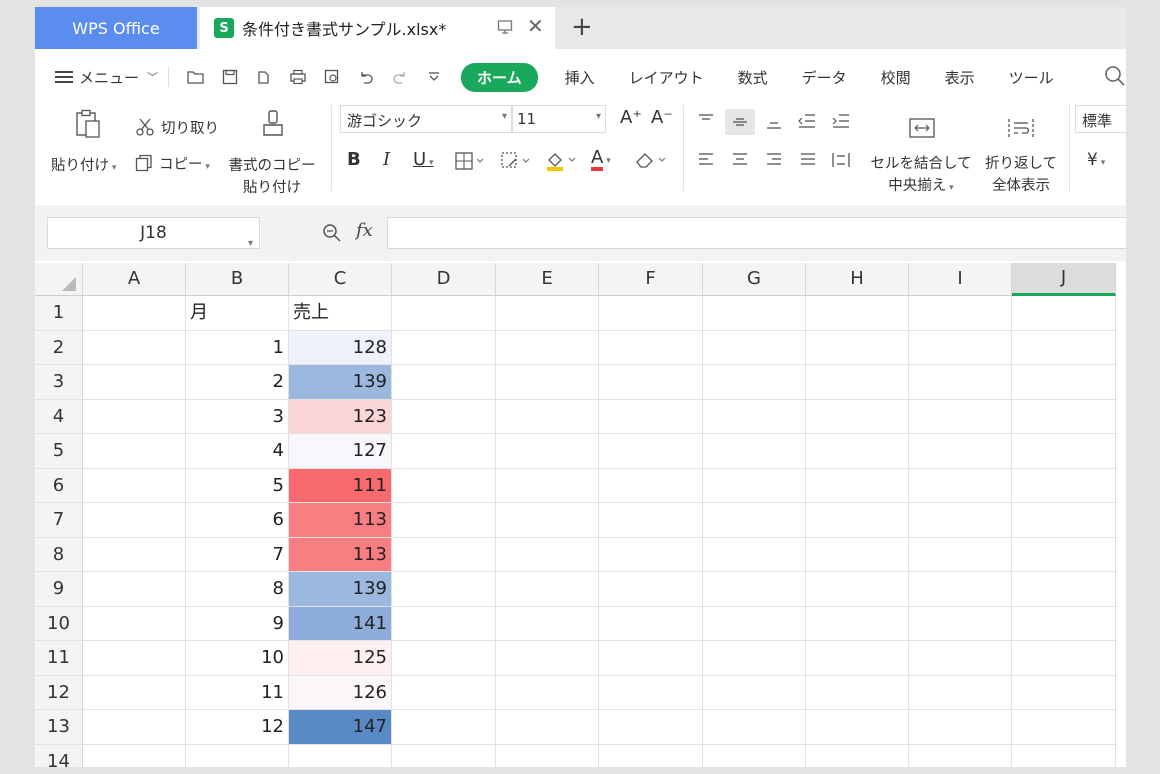 The image size is (1160, 774). I want to click on monitor-icon, so click(505, 27).